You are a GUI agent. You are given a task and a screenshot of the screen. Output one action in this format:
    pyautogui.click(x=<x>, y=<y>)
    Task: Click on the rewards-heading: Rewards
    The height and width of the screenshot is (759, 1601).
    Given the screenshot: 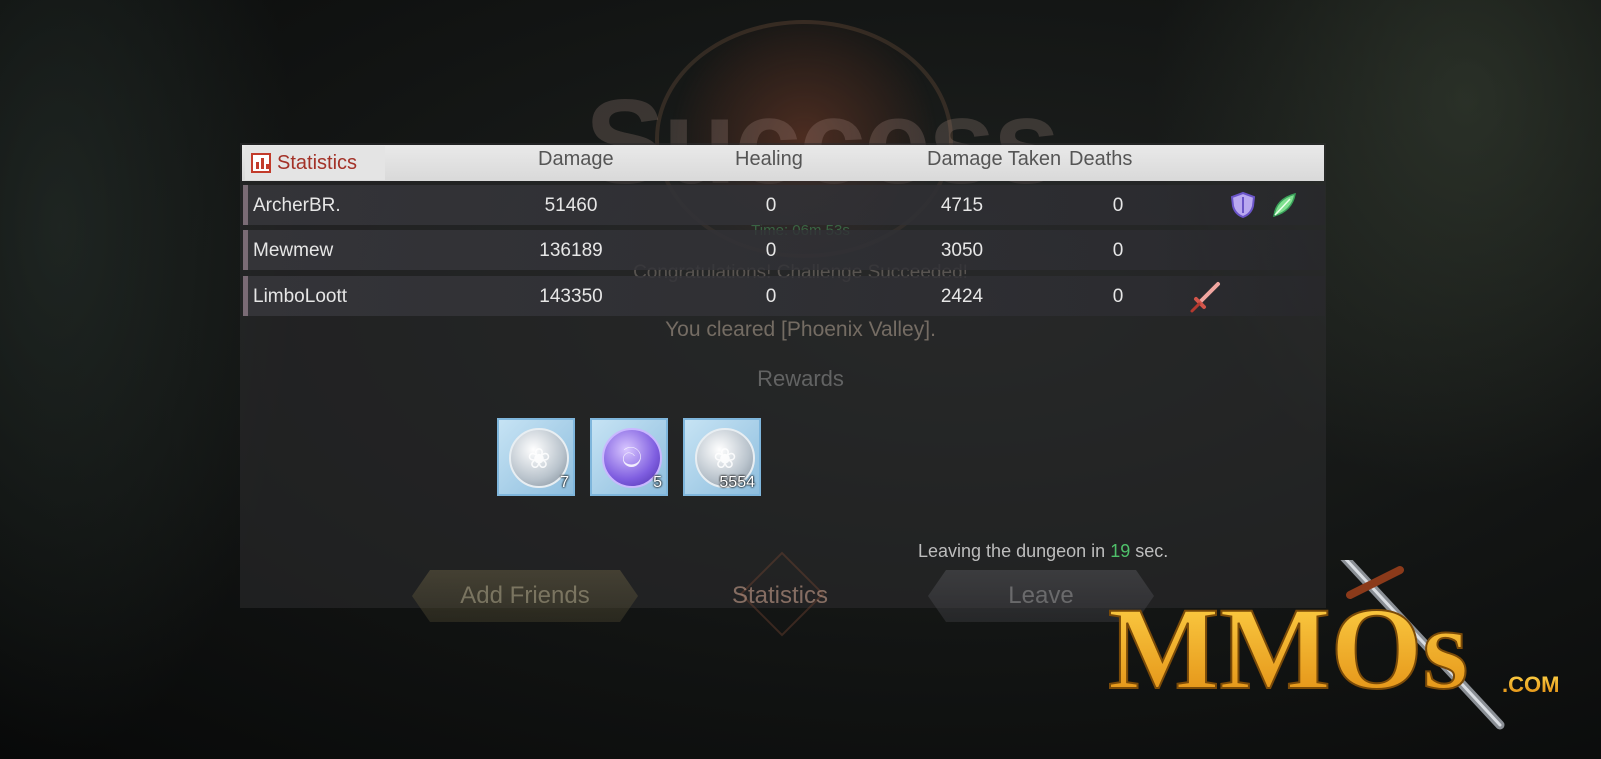 What is the action you would take?
    pyautogui.click(x=800, y=378)
    